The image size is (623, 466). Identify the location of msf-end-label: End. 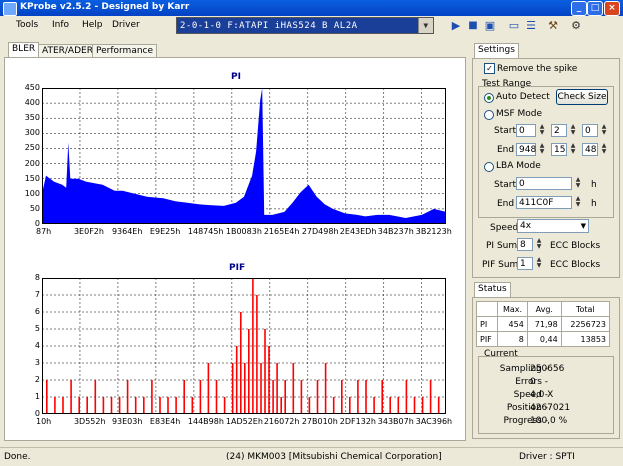
(506, 150).